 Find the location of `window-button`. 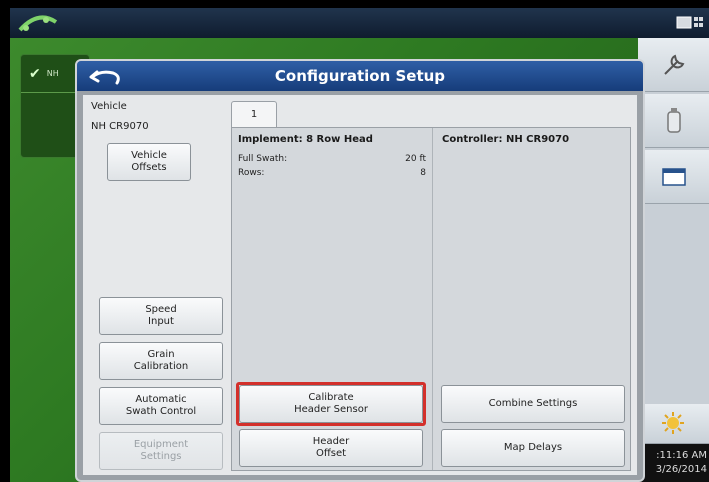

window-button is located at coordinates (673, 177).